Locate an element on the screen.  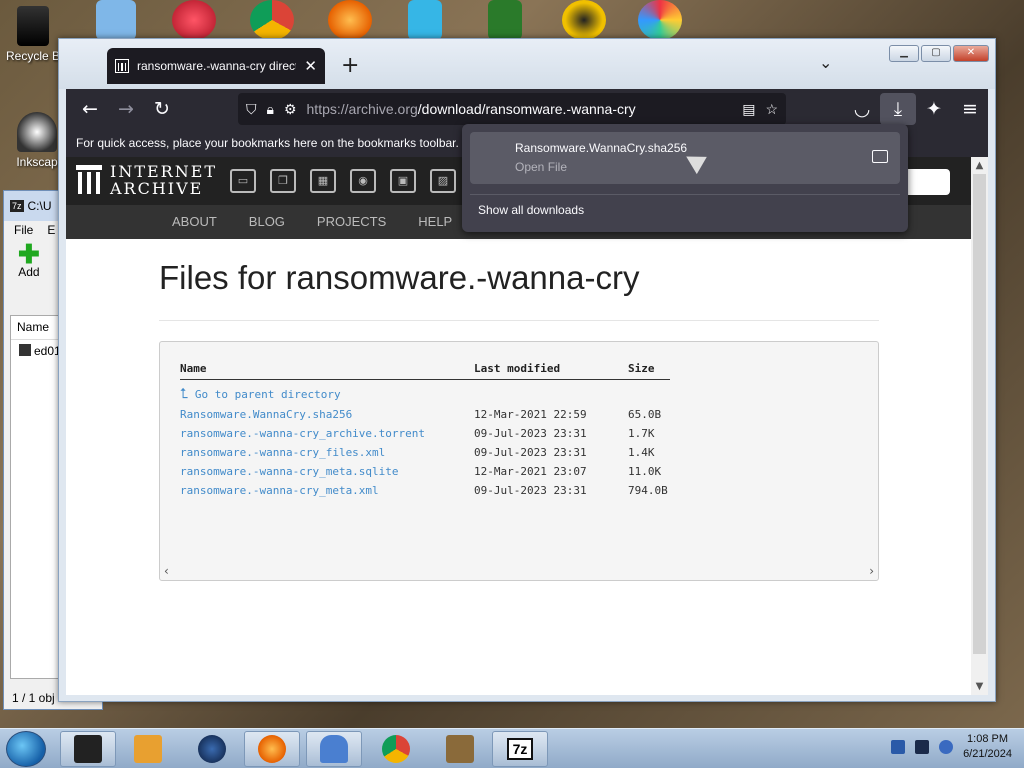
scroll-down-icon: ▼ is located at coordinates (979, 686).